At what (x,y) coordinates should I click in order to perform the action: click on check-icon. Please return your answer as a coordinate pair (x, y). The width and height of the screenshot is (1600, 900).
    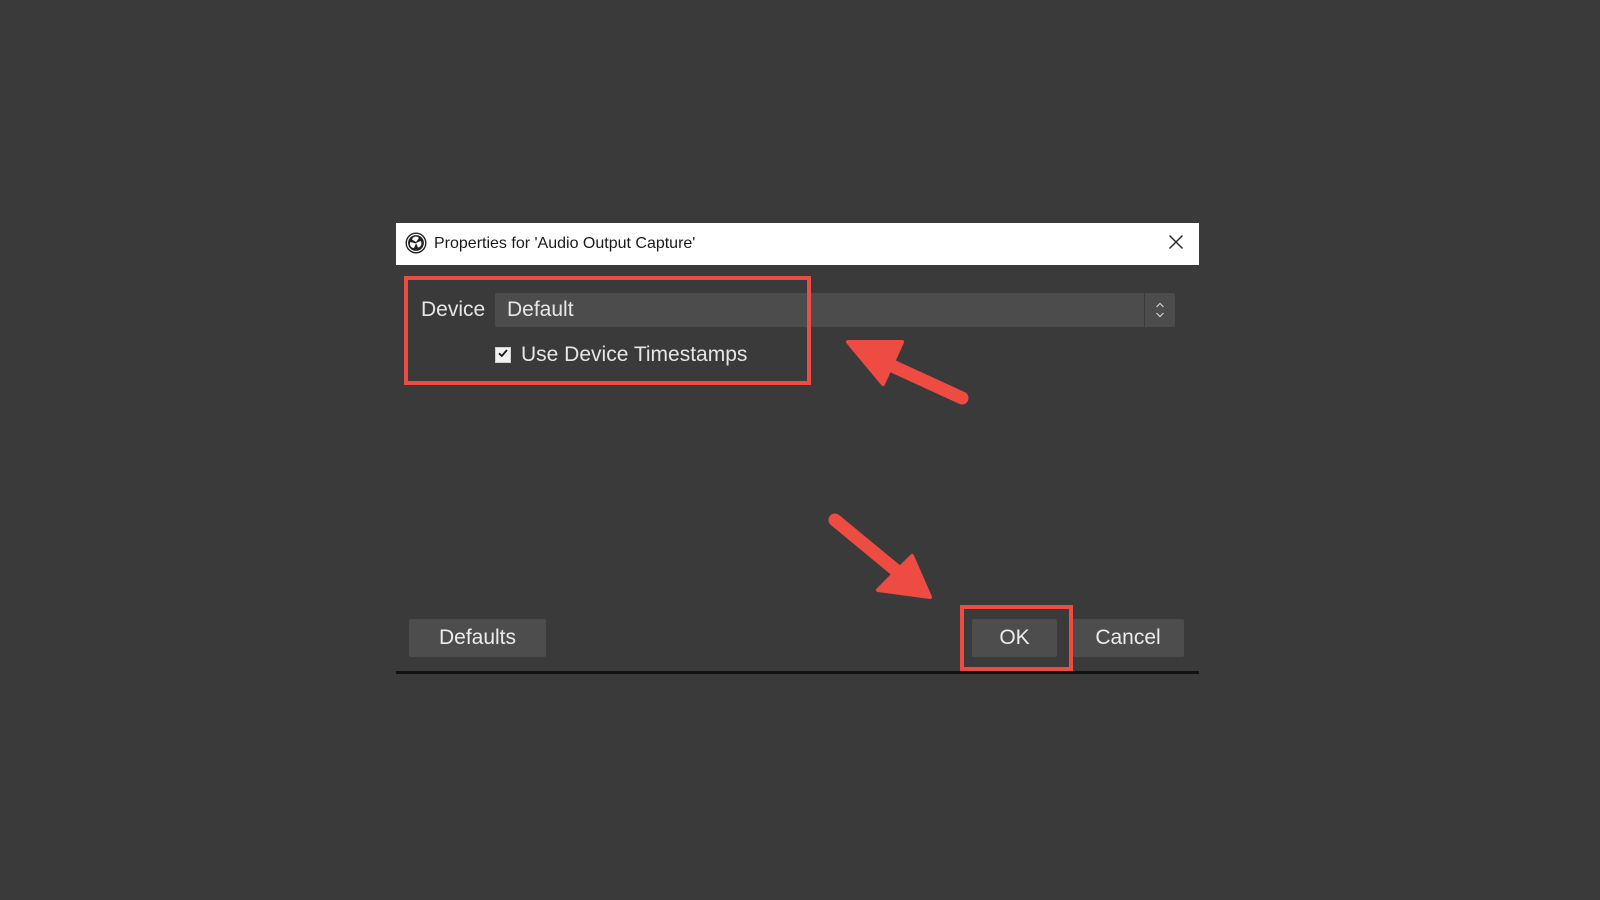
    Looking at the image, I should click on (503, 355).